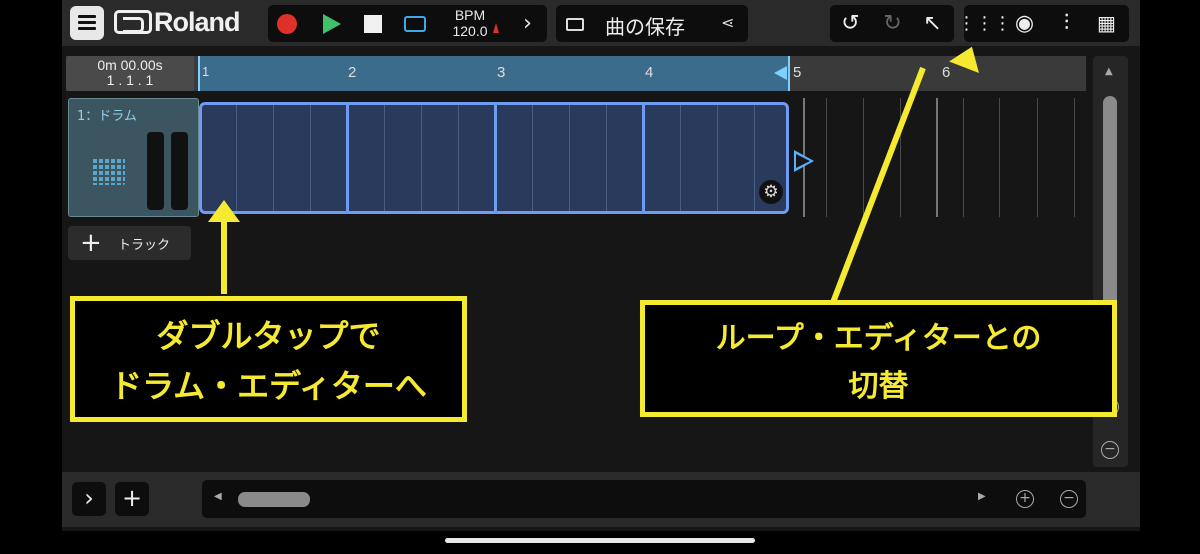 This screenshot has width=1200, height=554. What do you see at coordinates (144, 245) in the screenshot?
I see `add-track-label: トラック` at bounding box center [144, 245].